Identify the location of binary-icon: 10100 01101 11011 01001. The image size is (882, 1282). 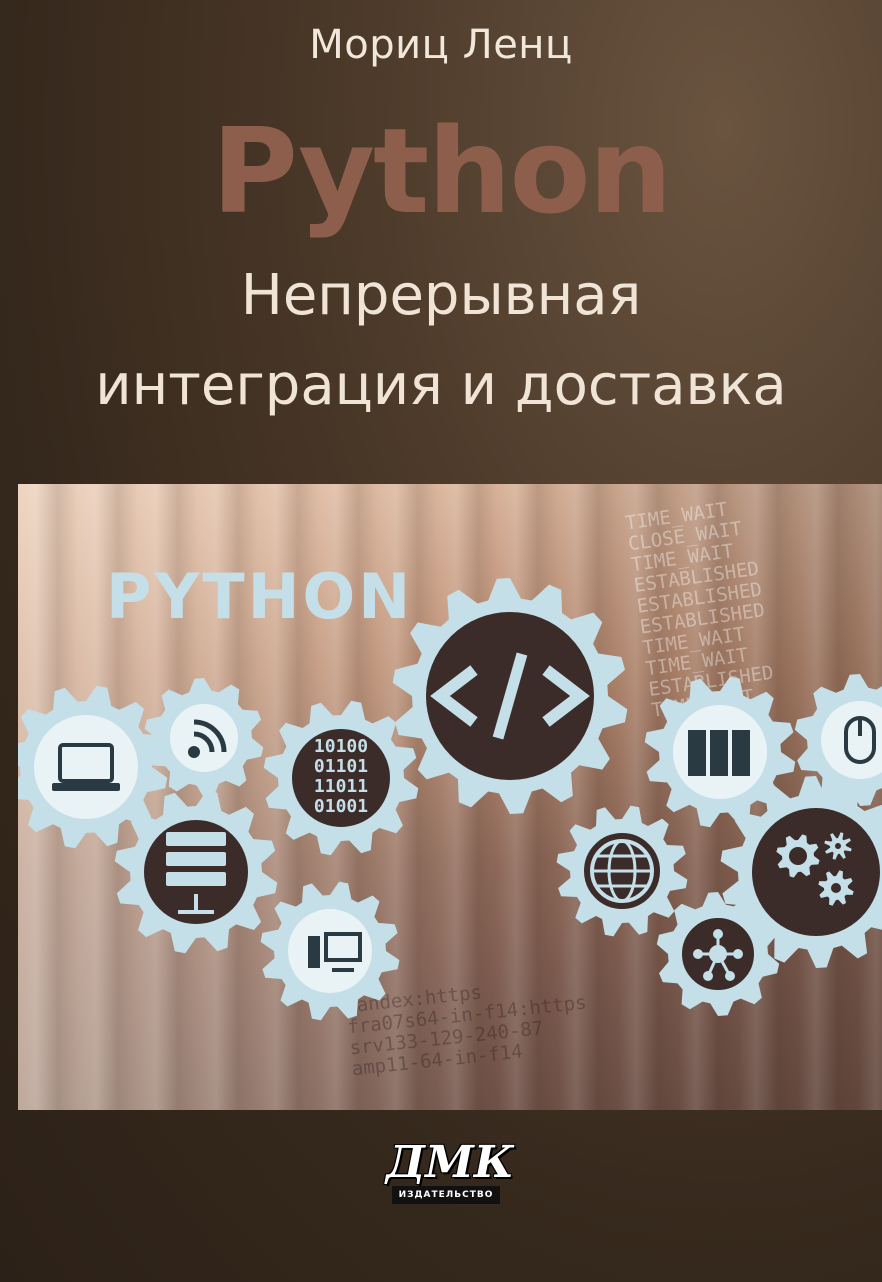
(341, 776).